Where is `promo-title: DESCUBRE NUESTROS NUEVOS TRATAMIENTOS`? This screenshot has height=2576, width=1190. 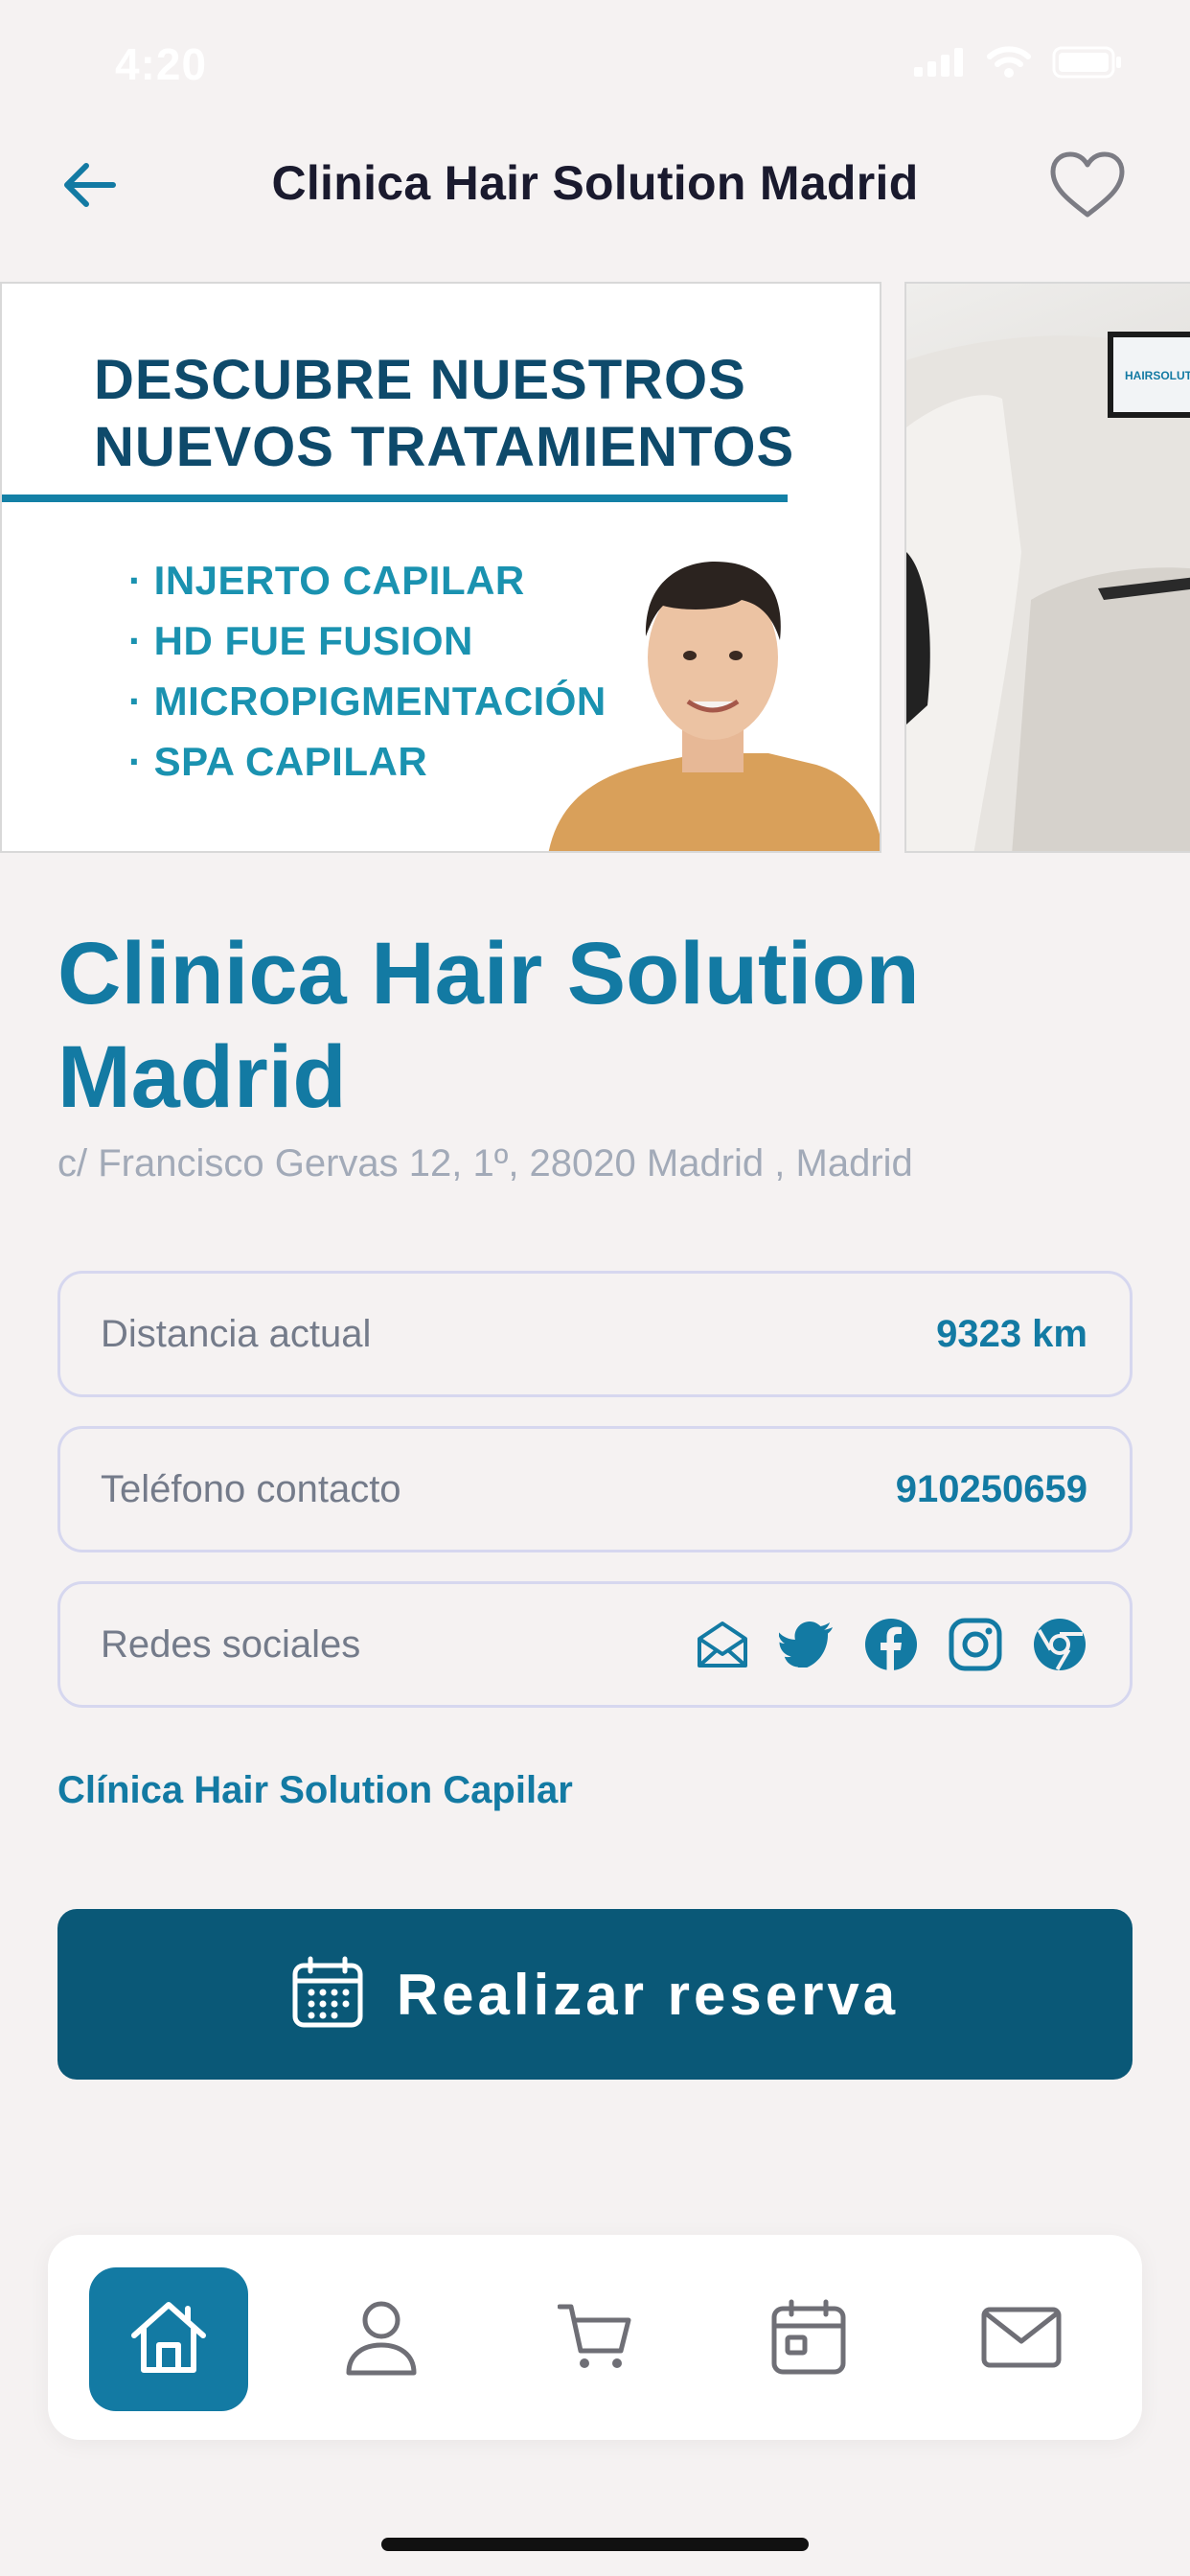
promo-title: DESCUBRE NUESTROS NUEVOS TRATAMIENTOS is located at coordinates (445, 413).